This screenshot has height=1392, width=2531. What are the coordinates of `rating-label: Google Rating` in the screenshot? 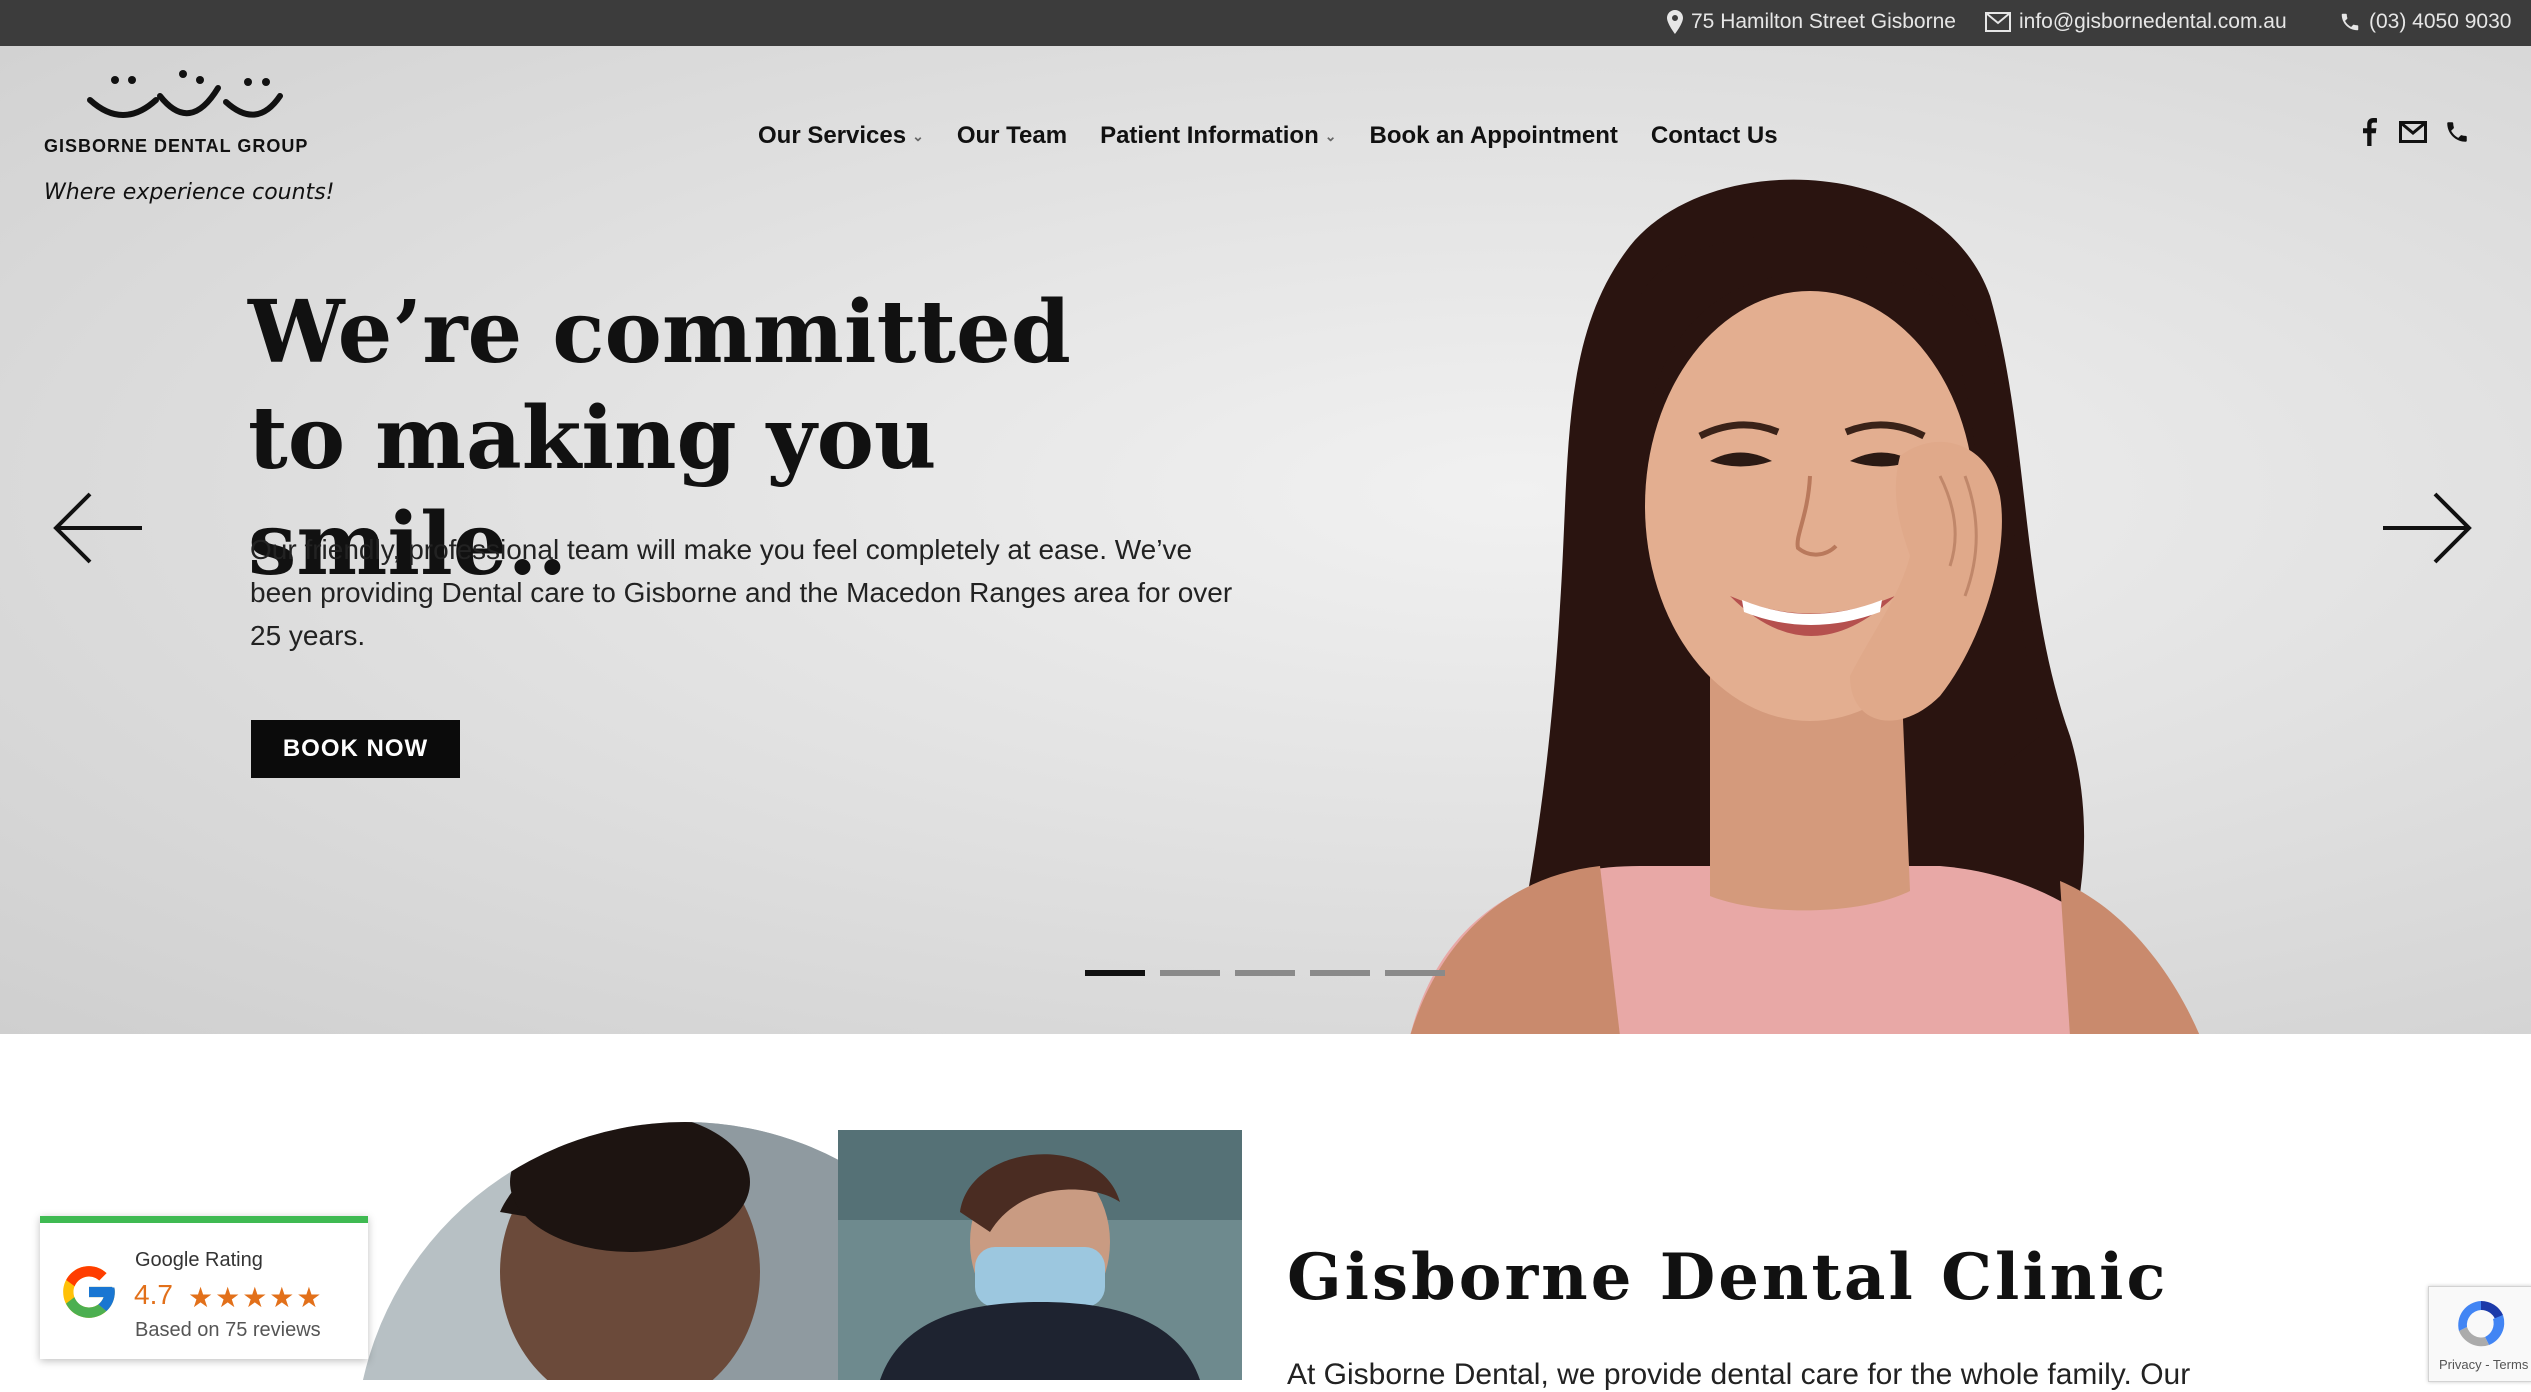 It's located at (199, 1260).